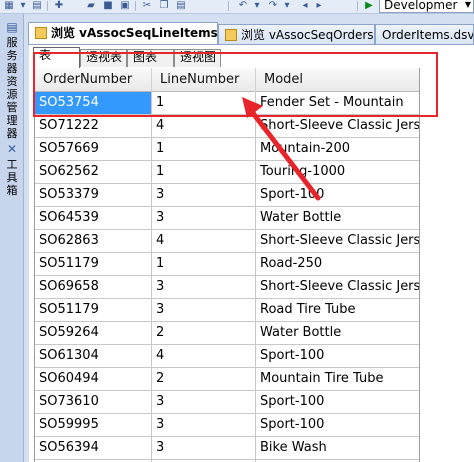 Image resolution: width=474 pixels, height=462 pixels. Describe the element at coordinates (281, 149) in the screenshot. I see `annotation-arrow` at that location.